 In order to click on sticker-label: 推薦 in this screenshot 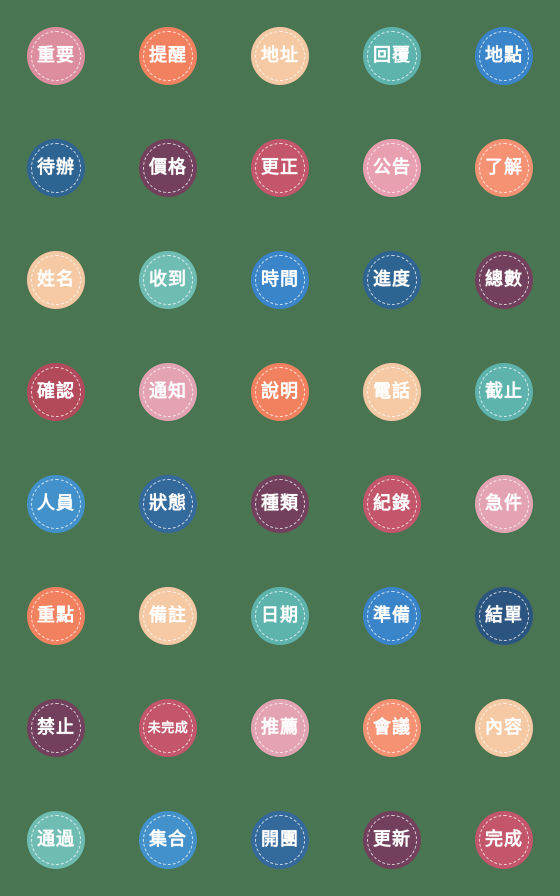, I will do `click(280, 727)`.